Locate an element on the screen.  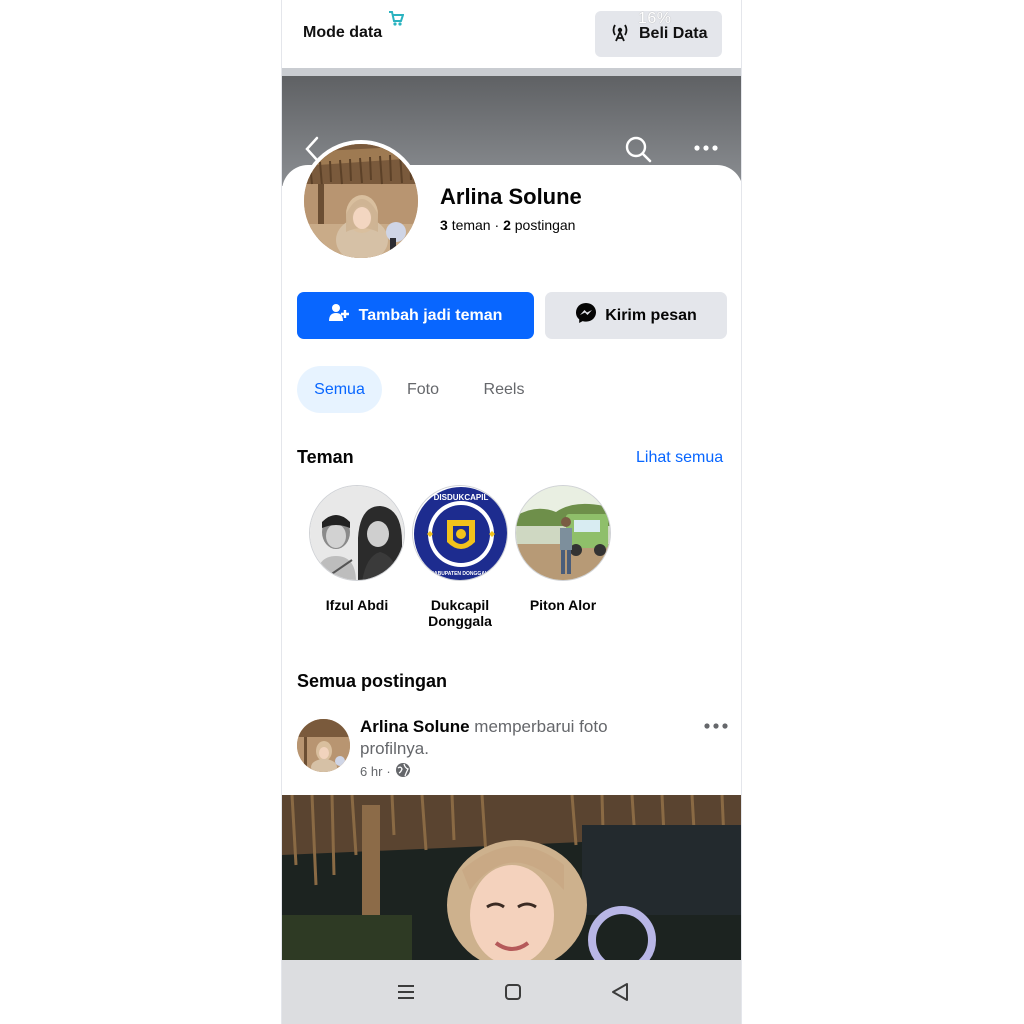
friend-avatar: DISDUKCAPIL KABUPATEN DONGGALA is located at coordinates (460, 533).